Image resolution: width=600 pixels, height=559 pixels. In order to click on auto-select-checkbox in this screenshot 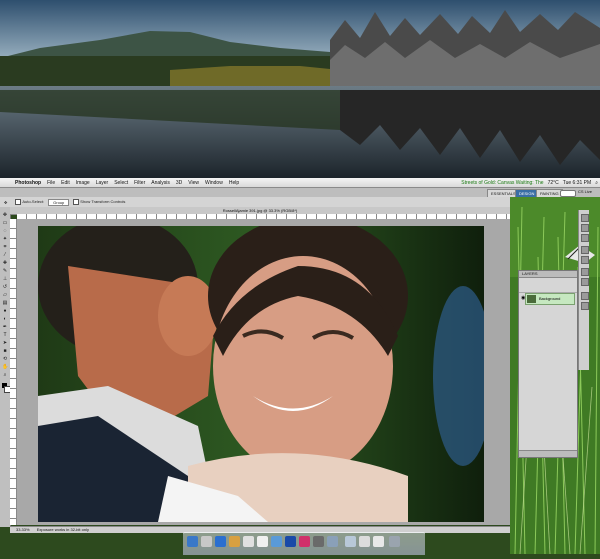, I will do `click(18, 202)`.